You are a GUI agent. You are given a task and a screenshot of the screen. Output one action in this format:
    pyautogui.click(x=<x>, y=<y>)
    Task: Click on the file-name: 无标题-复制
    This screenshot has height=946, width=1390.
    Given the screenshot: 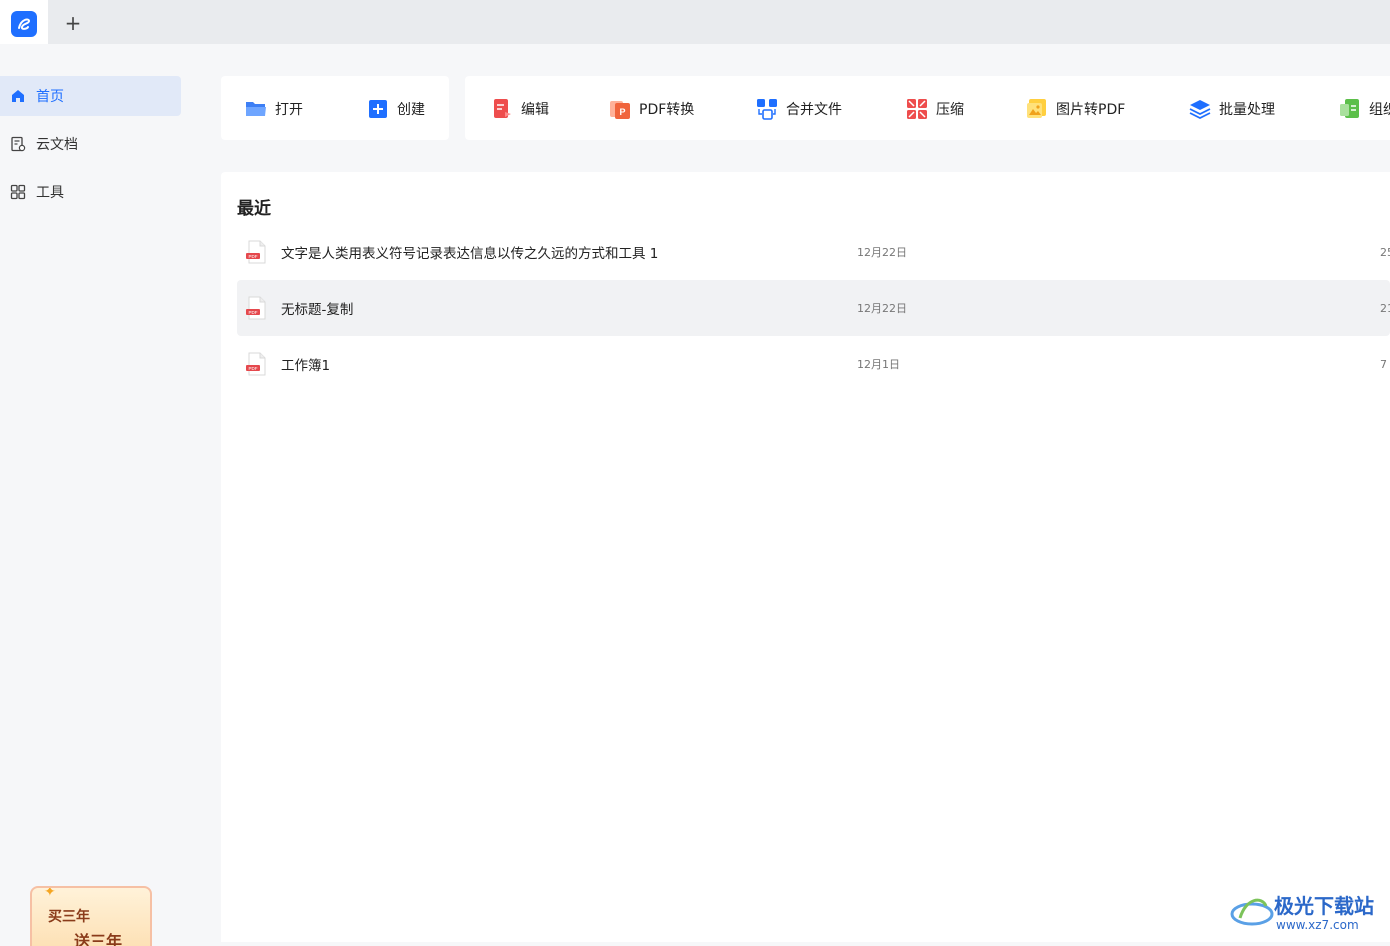 What is the action you would take?
    pyautogui.click(x=317, y=310)
    